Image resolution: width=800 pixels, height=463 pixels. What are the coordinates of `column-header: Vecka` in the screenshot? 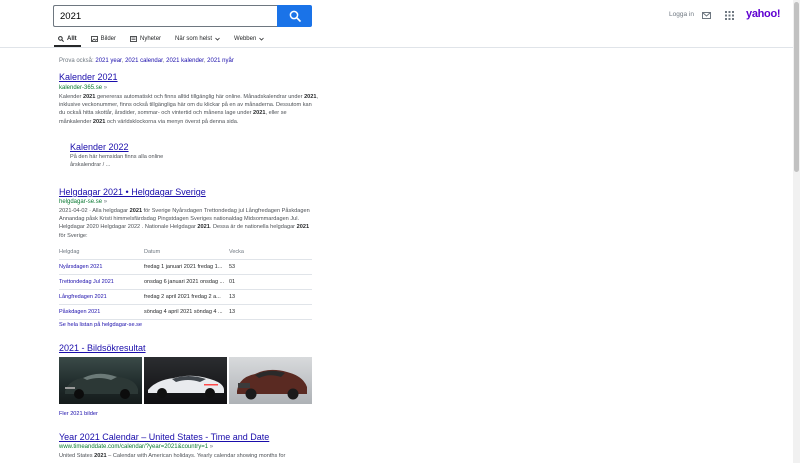 It's located at (270, 253).